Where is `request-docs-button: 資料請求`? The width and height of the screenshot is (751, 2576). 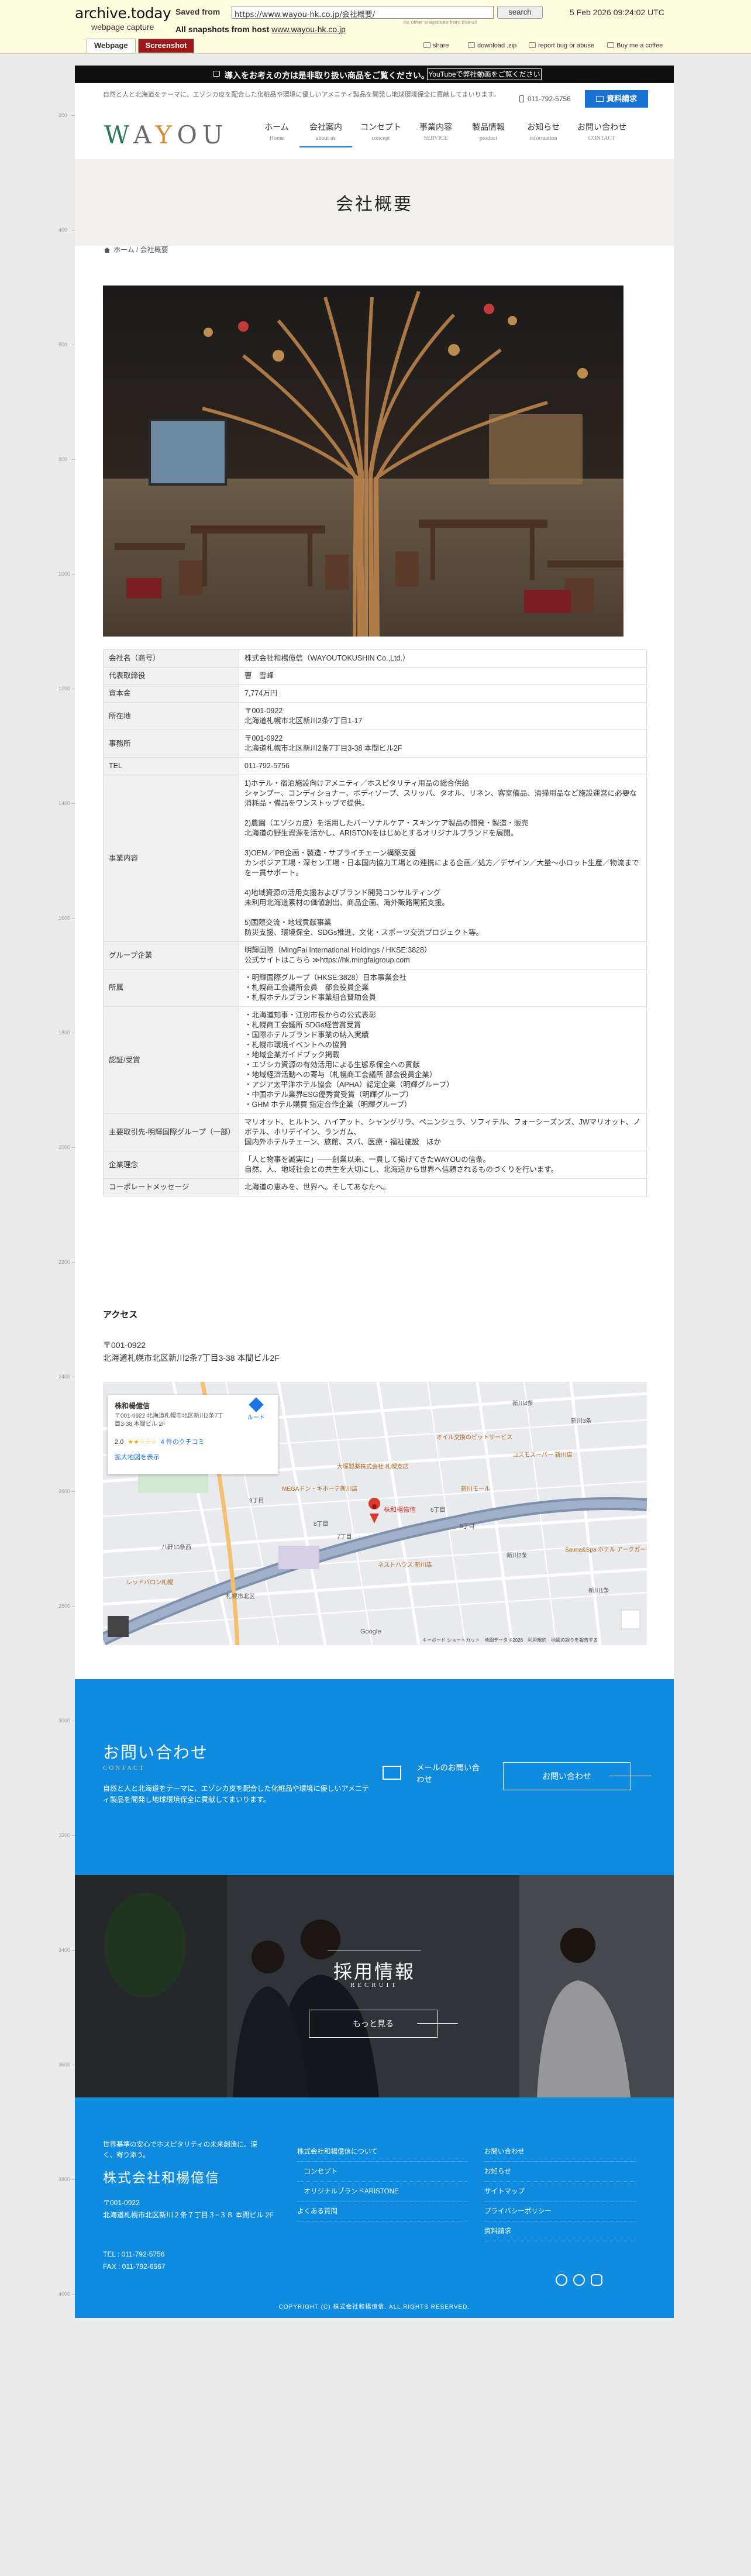 request-docs-button: 資料請求 is located at coordinates (616, 99).